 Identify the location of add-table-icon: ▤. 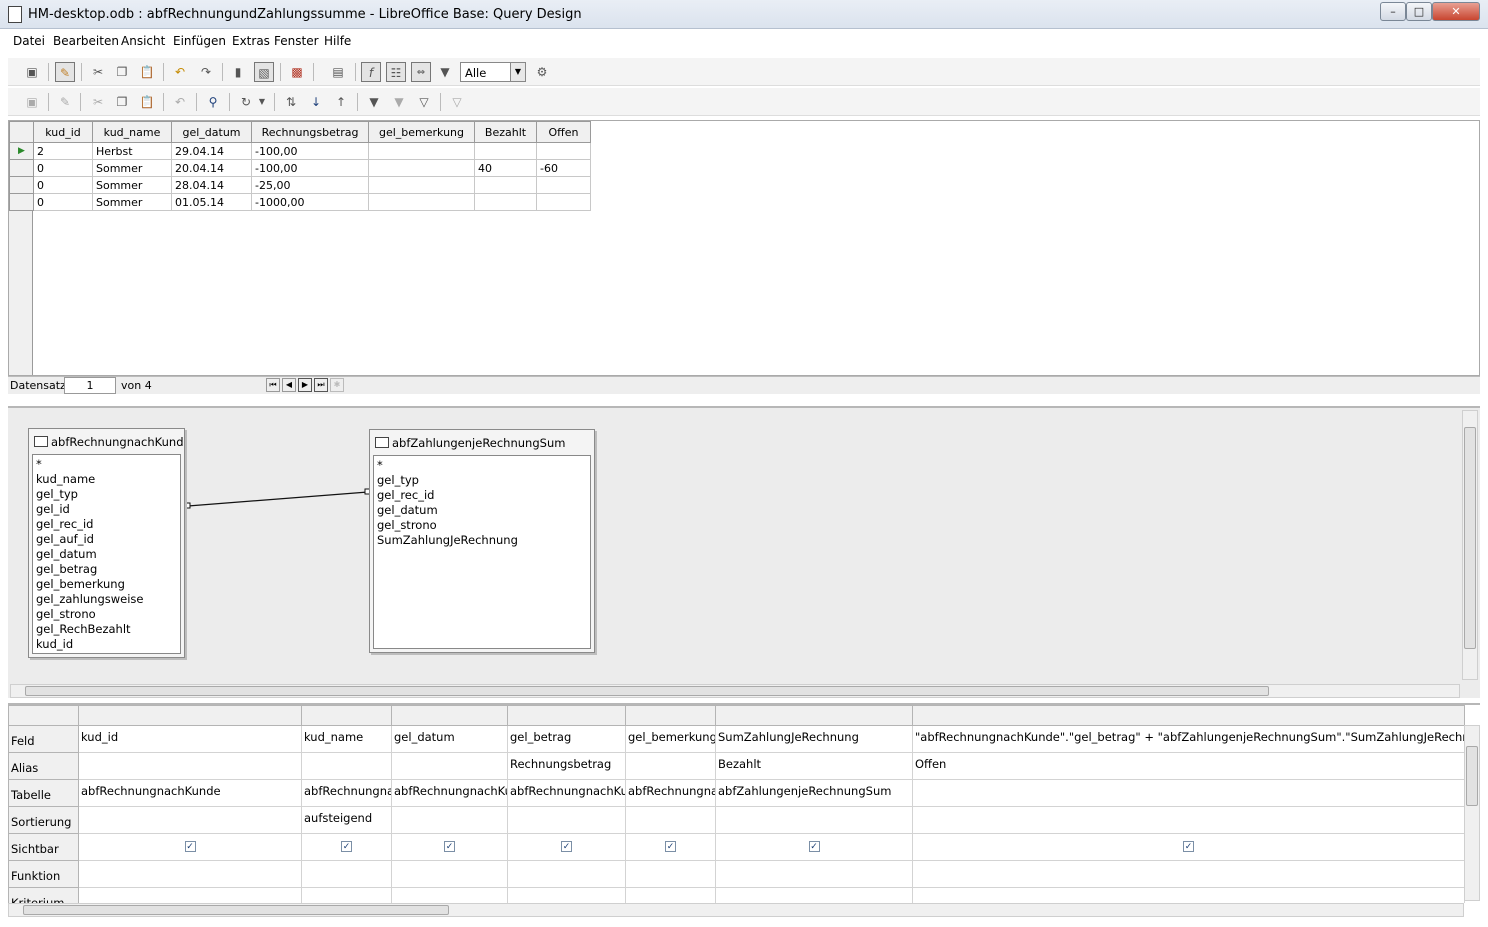
(338, 72).